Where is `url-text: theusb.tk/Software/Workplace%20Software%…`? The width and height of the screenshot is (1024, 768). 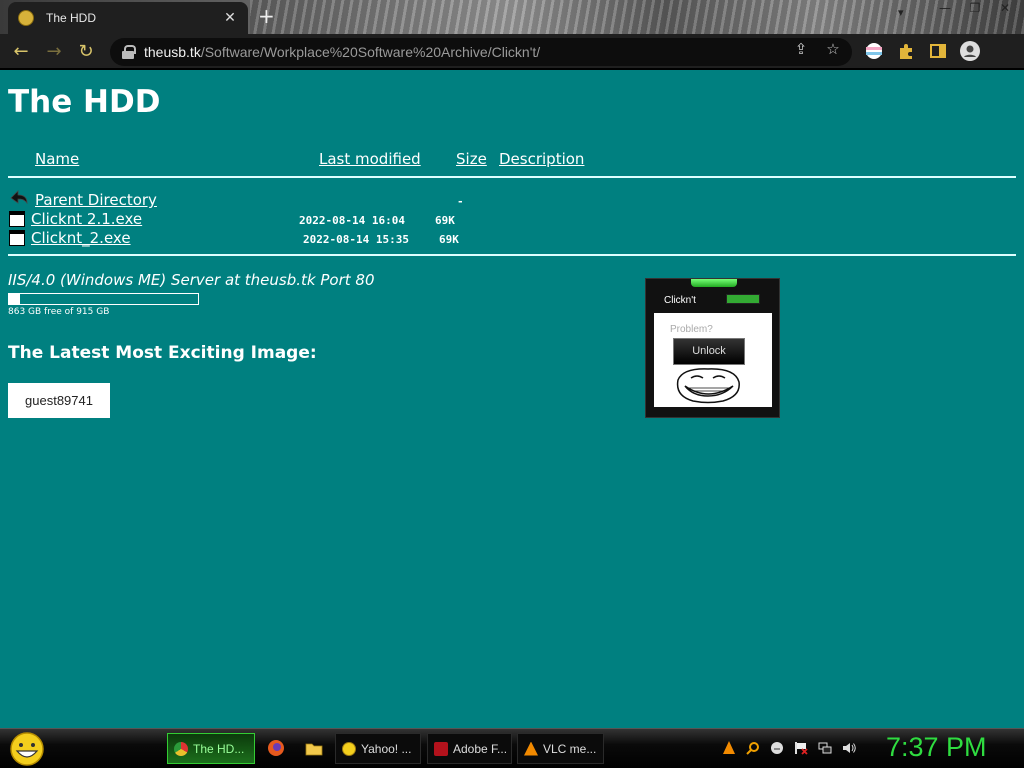
url-text: theusb.tk/Software/Workplace%20Software%… is located at coordinates (342, 52).